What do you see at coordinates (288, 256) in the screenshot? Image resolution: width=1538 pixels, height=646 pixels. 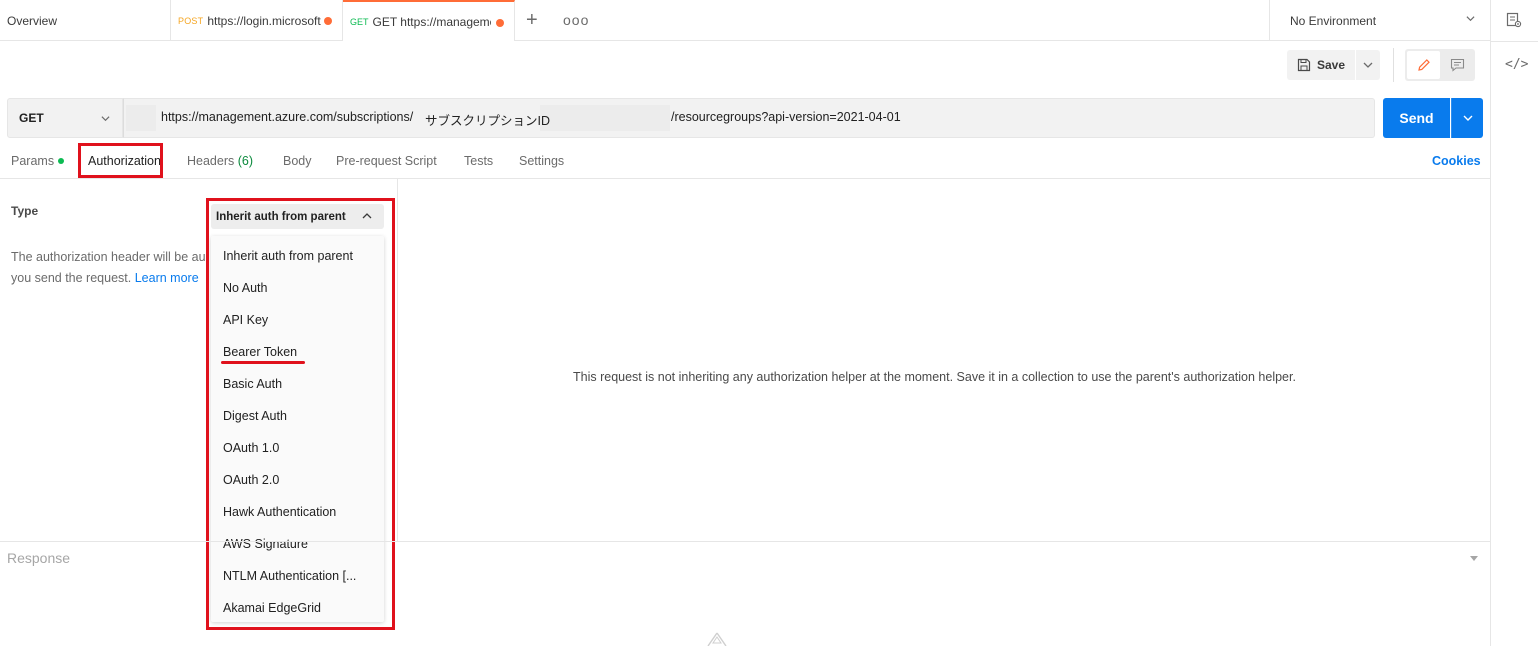 I see `auth-option-inherit: Inherit auth from parent` at bounding box center [288, 256].